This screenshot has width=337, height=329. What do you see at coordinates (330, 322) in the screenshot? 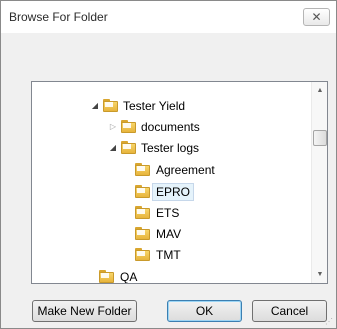
I see `resize-grip-icon: ⋰` at bounding box center [330, 322].